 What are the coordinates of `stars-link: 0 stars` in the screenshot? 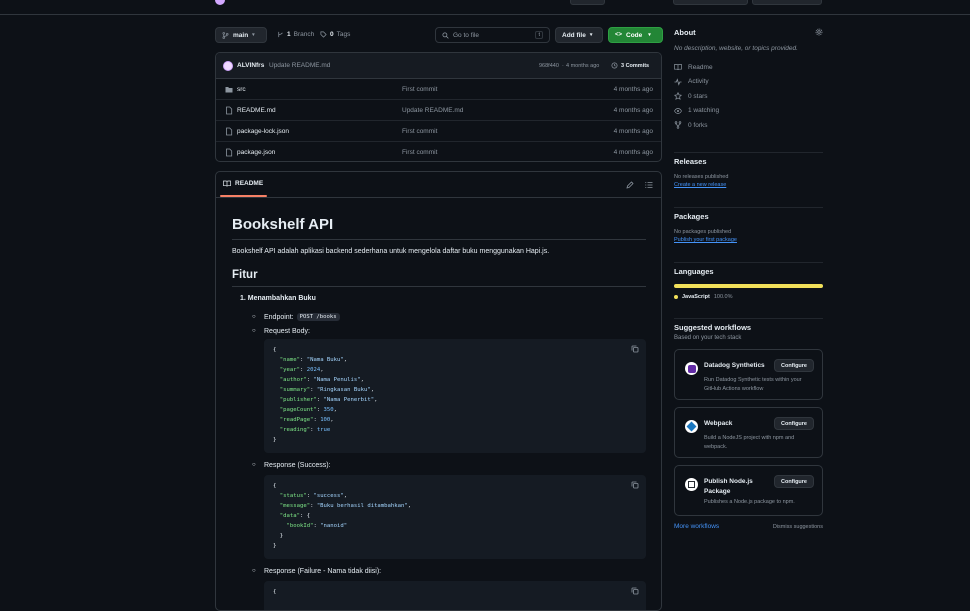 It's located at (748, 96).